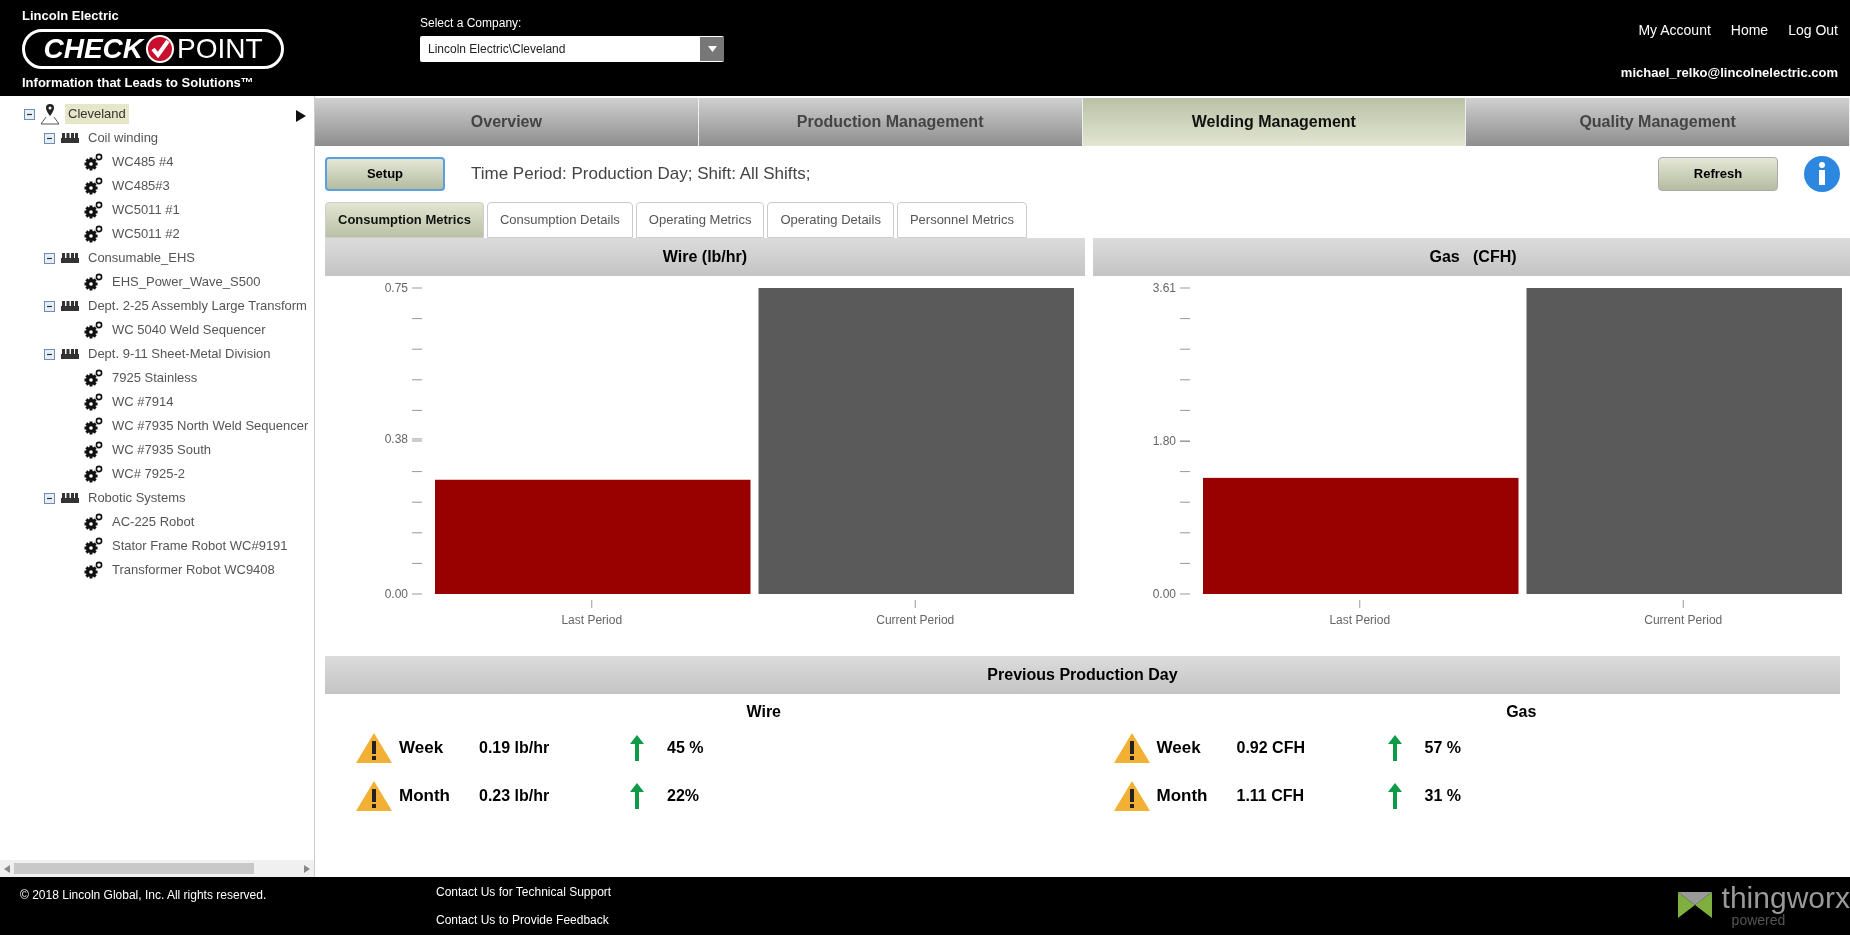  I want to click on logo: CHECK POINT, so click(153, 48).